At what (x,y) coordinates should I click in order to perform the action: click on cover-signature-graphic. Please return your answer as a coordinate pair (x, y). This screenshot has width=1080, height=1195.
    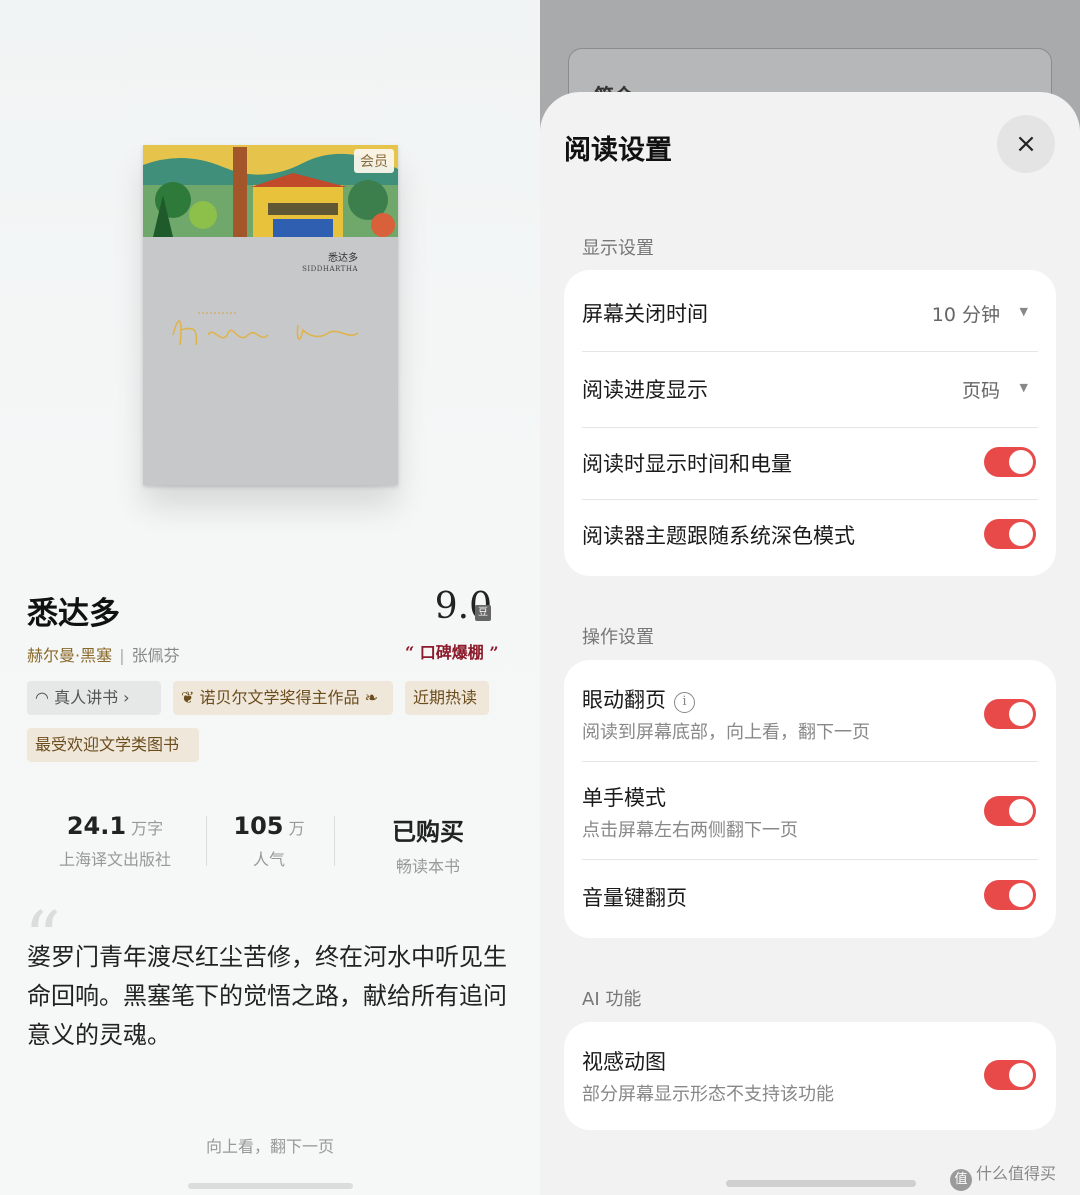
    Looking at the image, I should click on (265, 329).